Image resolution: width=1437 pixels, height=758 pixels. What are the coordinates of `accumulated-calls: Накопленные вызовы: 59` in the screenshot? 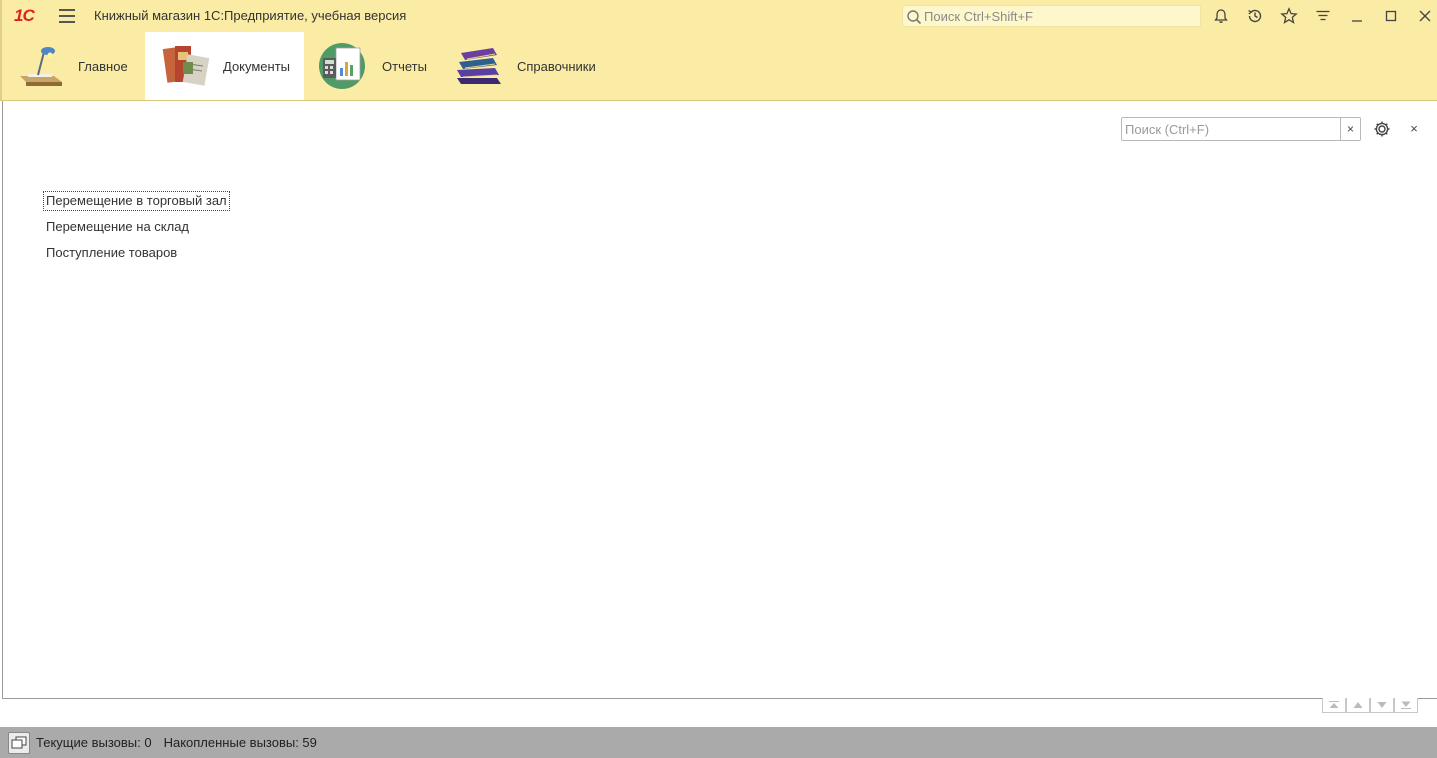 It's located at (240, 742).